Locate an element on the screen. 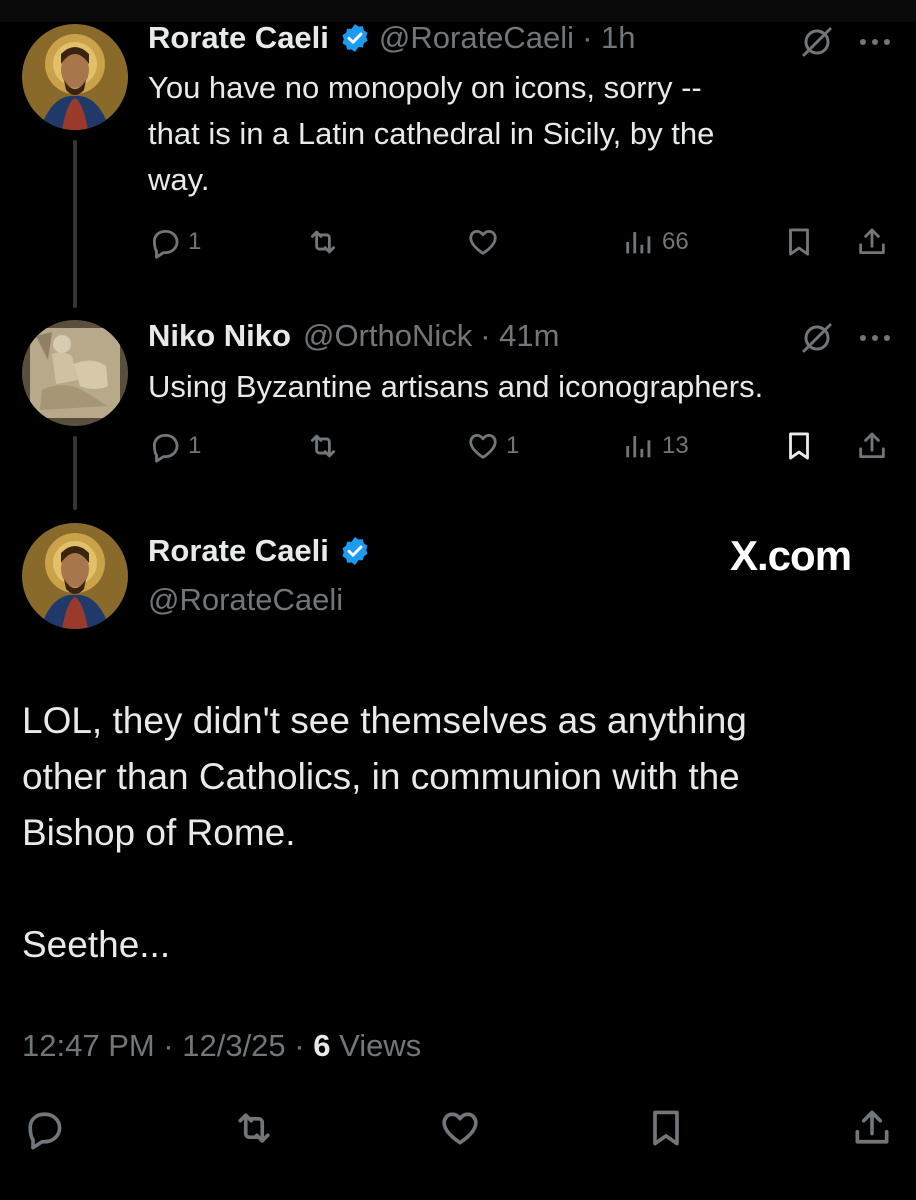 The width and height of the screenshot is (916, 1200). views-button: 66 is located at coordinates (655, 242).